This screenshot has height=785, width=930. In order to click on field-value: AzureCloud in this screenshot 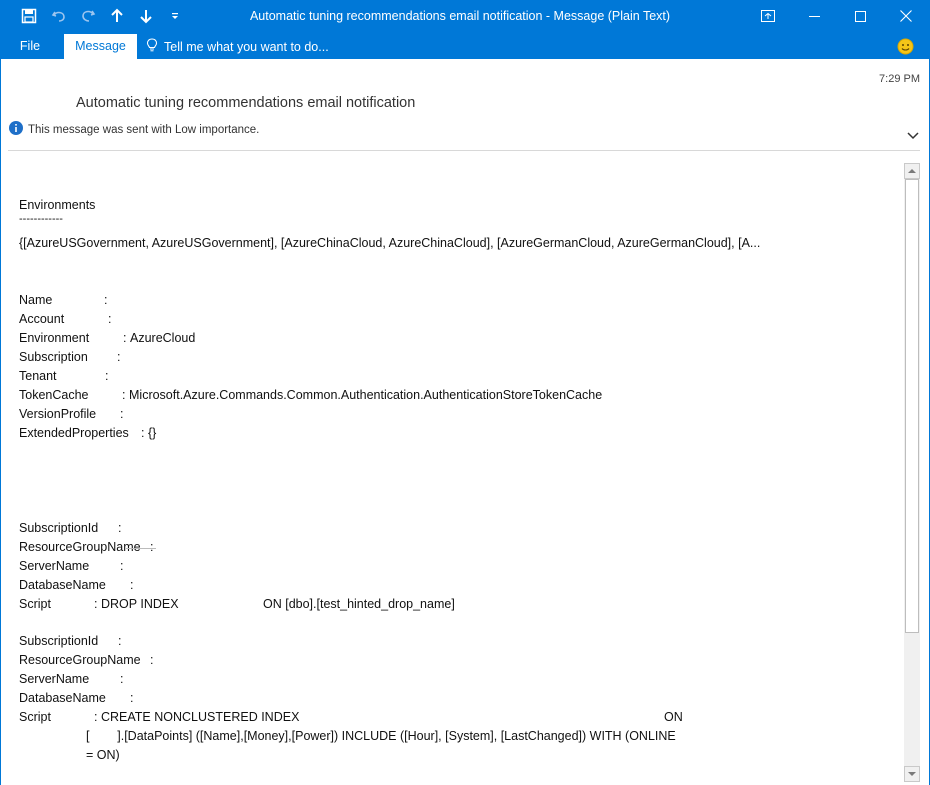, I will do `click(163, 338)`.